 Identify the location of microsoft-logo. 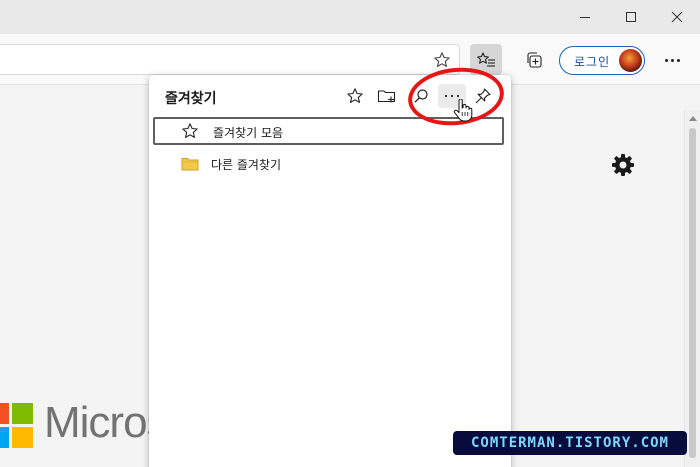
(16, 425).